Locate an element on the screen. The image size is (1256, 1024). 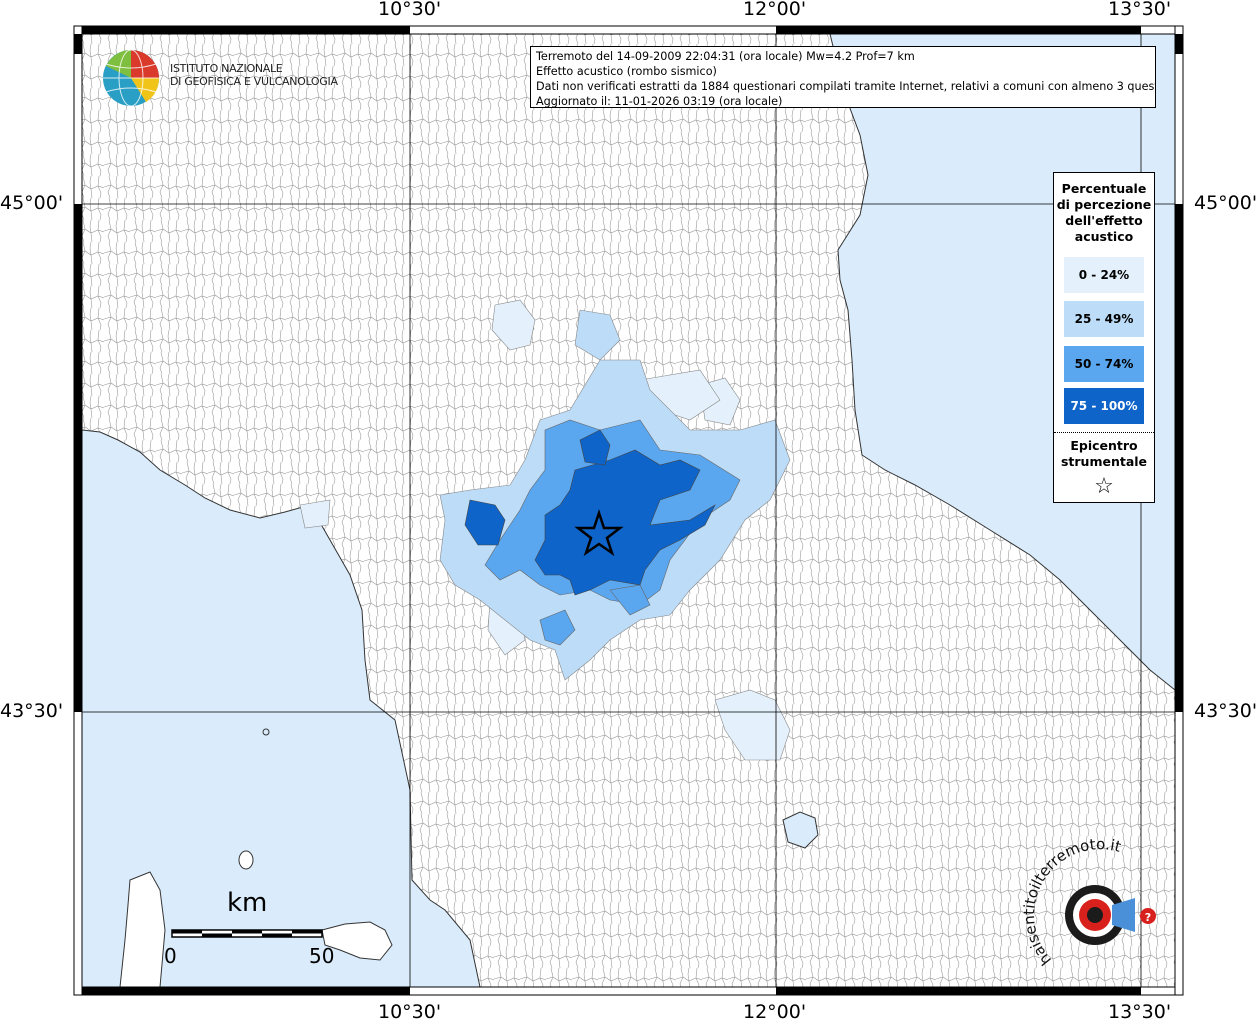
small-lake is located at coordinates (266, 732).